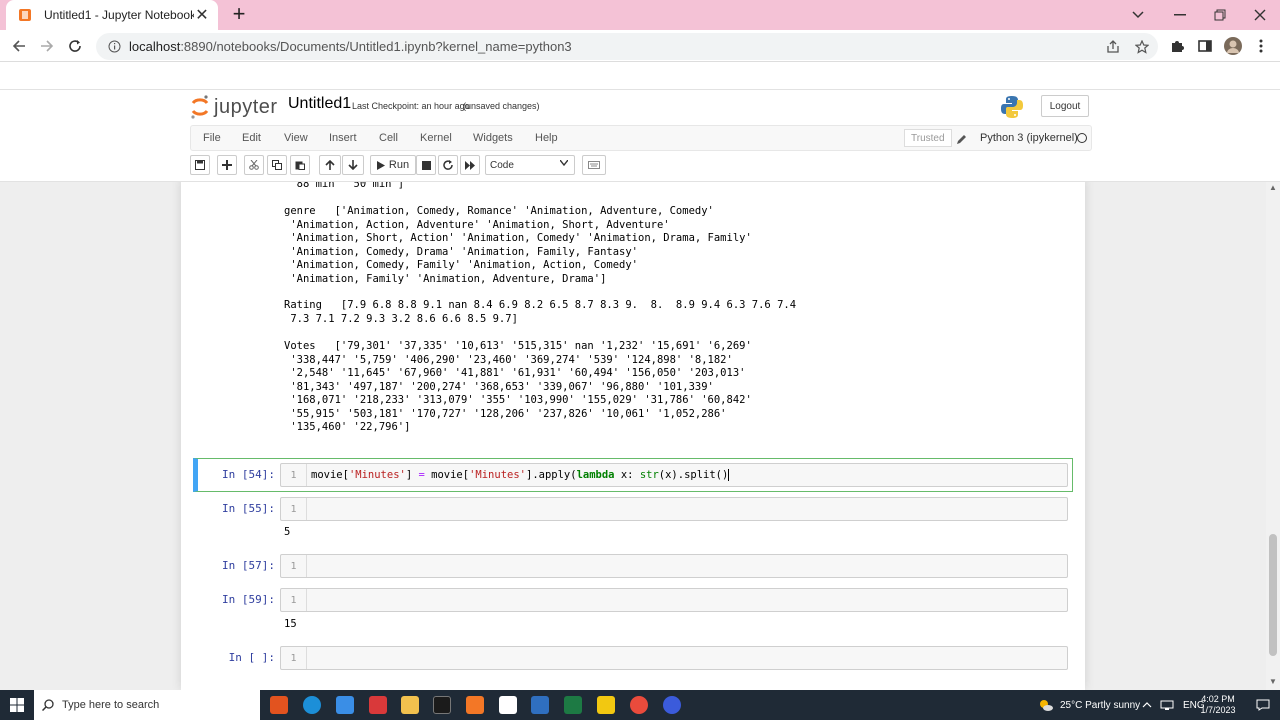 This screenshot has width=1280, height=720. Describe the element at coordinates (1273, 188) in the screenshot. I see `scroll-up-arrow-icon: ▲` at that location.